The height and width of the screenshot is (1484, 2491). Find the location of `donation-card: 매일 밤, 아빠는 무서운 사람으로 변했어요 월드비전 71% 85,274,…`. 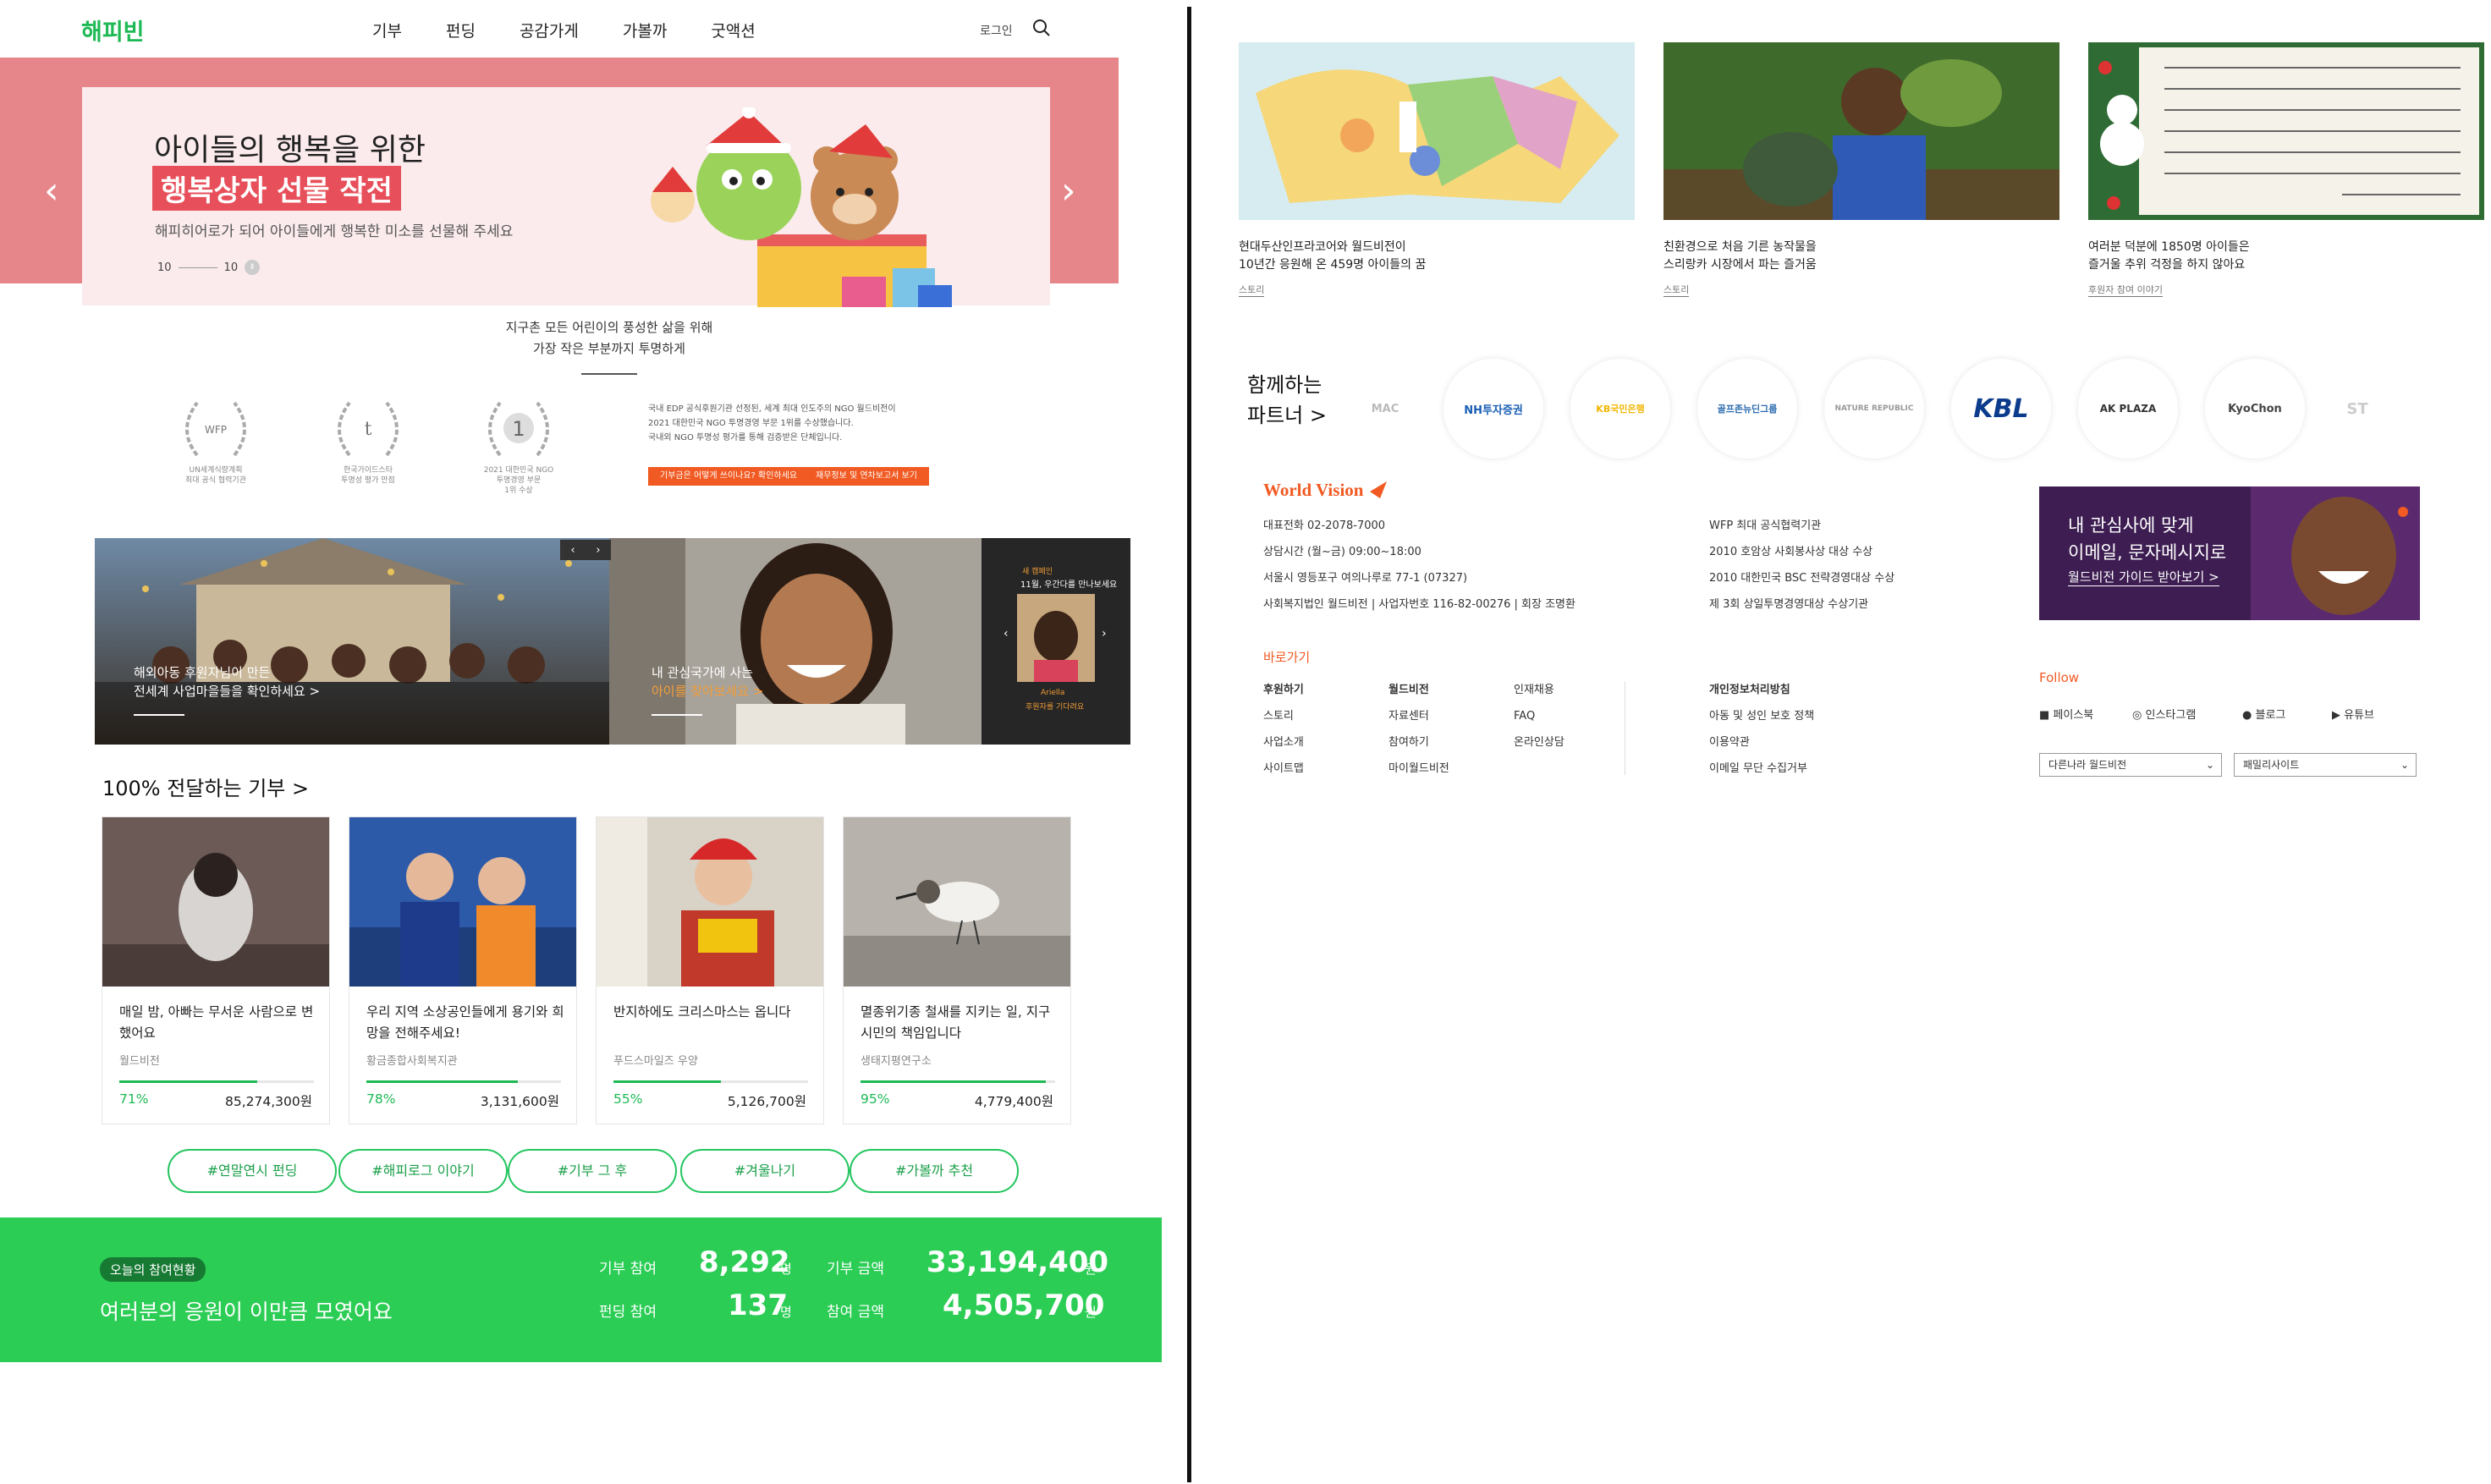

donation-card: 매일 밤, 아빠는 무서운 사람으로 변했어요 월드비전 71% 85,274,… is located at coordinates (216, 970).